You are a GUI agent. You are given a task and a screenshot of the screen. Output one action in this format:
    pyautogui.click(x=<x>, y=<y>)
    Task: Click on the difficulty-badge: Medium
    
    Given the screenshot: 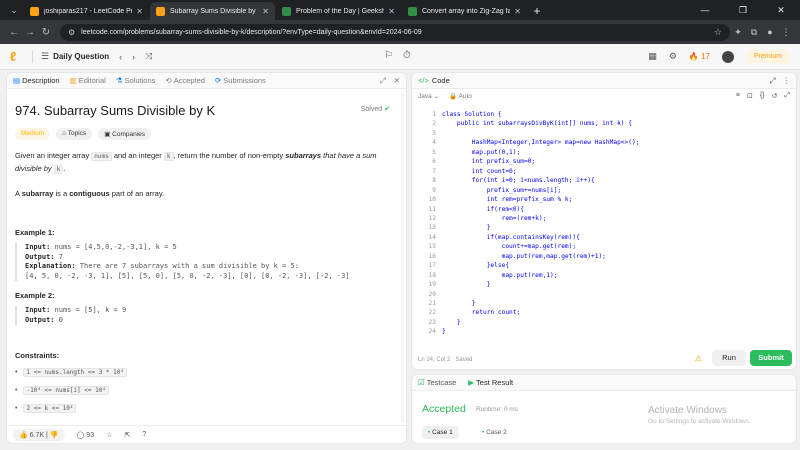 What is the action you would take?
    pyautogui.click(x=33, y=134)
    